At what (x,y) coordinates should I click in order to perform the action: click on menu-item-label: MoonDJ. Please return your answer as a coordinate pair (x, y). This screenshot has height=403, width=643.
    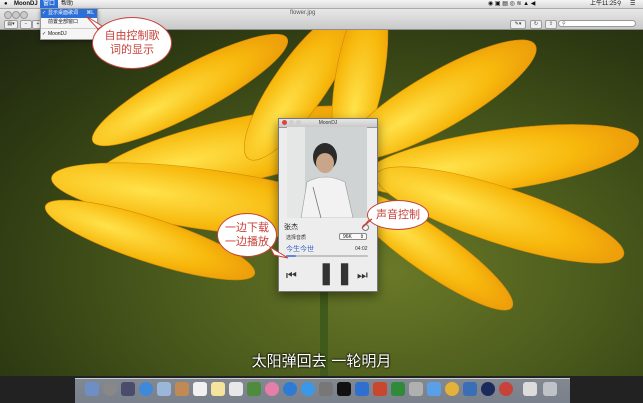
    Looking at the image, I should click on (57, 34).